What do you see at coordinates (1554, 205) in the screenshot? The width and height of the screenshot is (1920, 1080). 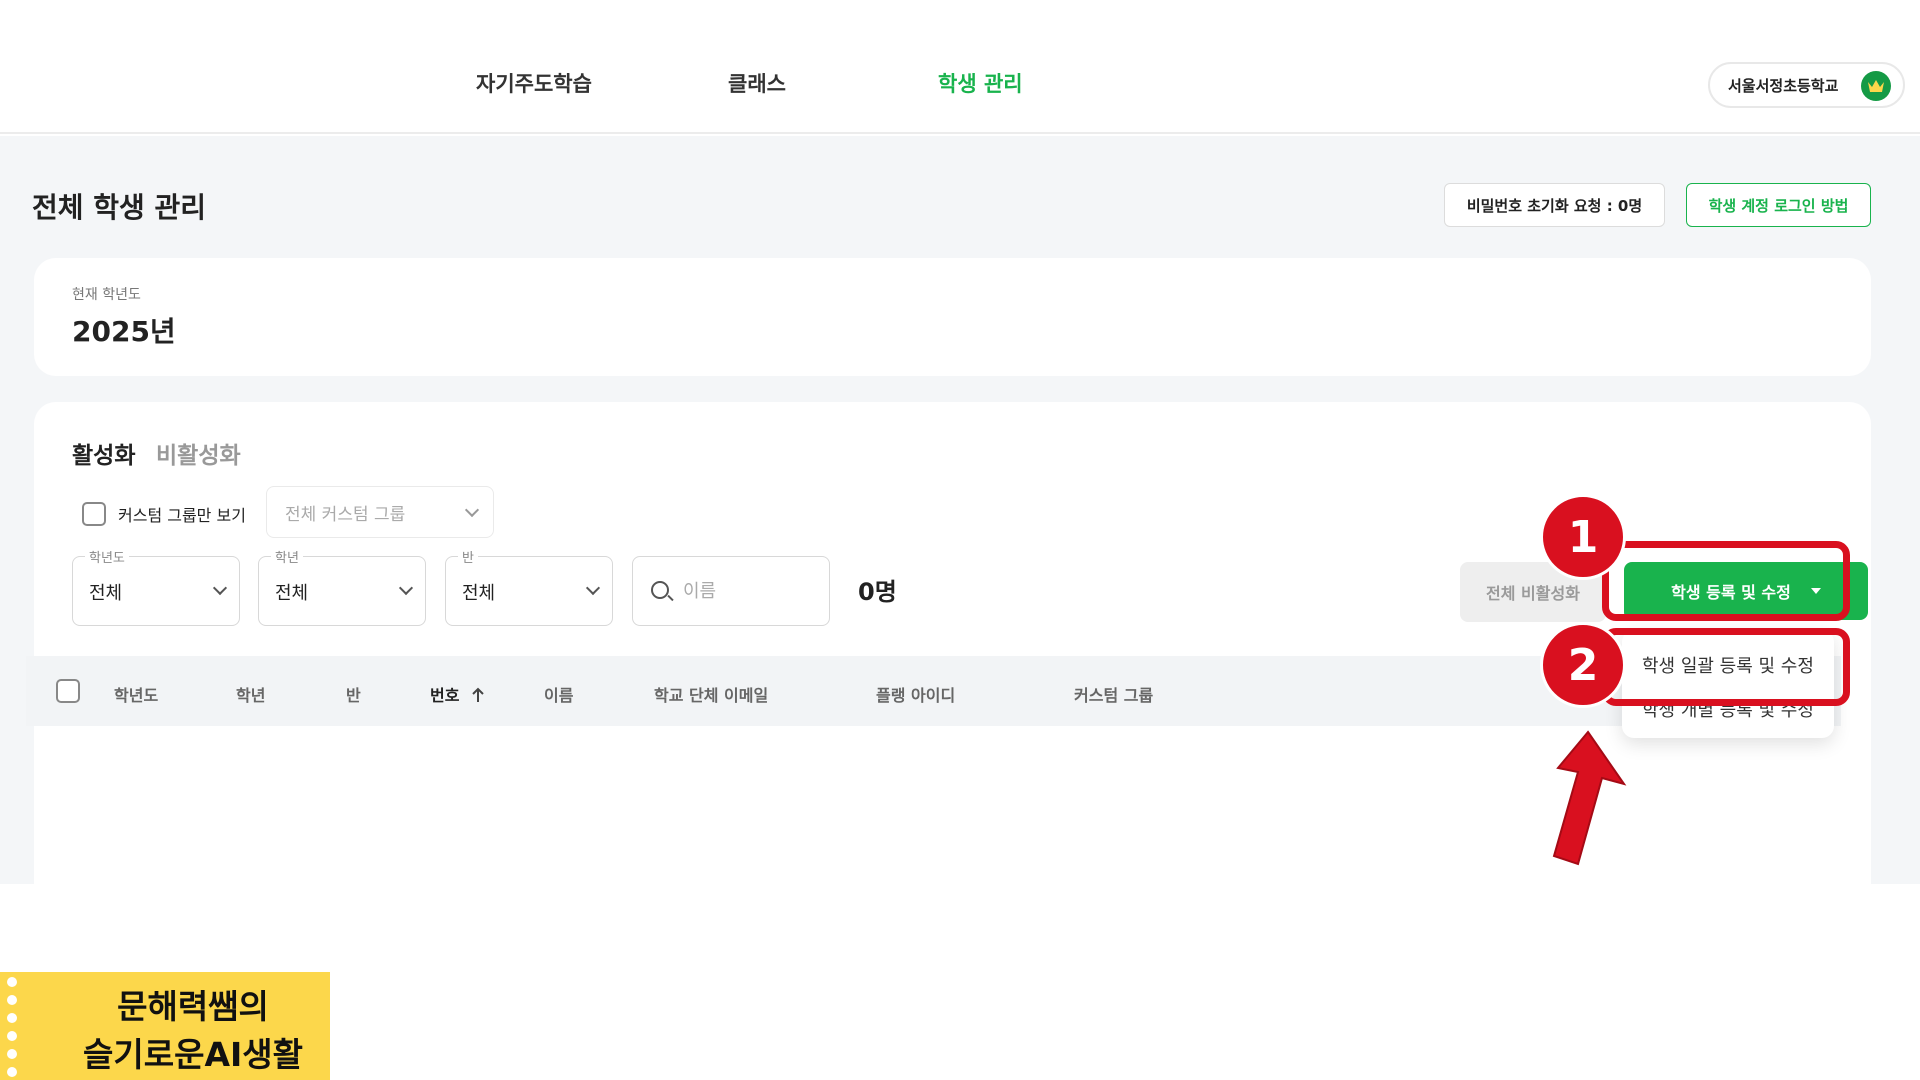 I see `password-reset-requests-button: 비밀번호 초기화 요청 : 0명` at bounding box center [1554, 205].